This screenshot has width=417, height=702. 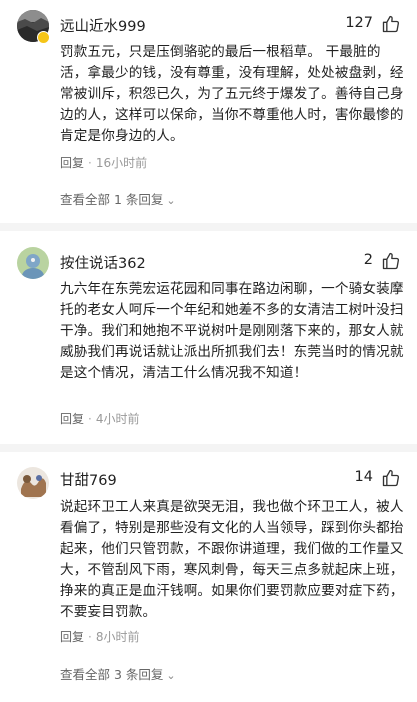 What do you see at coordinates (88, 479) in the screenshot?
I see `username: 甘甜769` at bounding box center [88, 479].